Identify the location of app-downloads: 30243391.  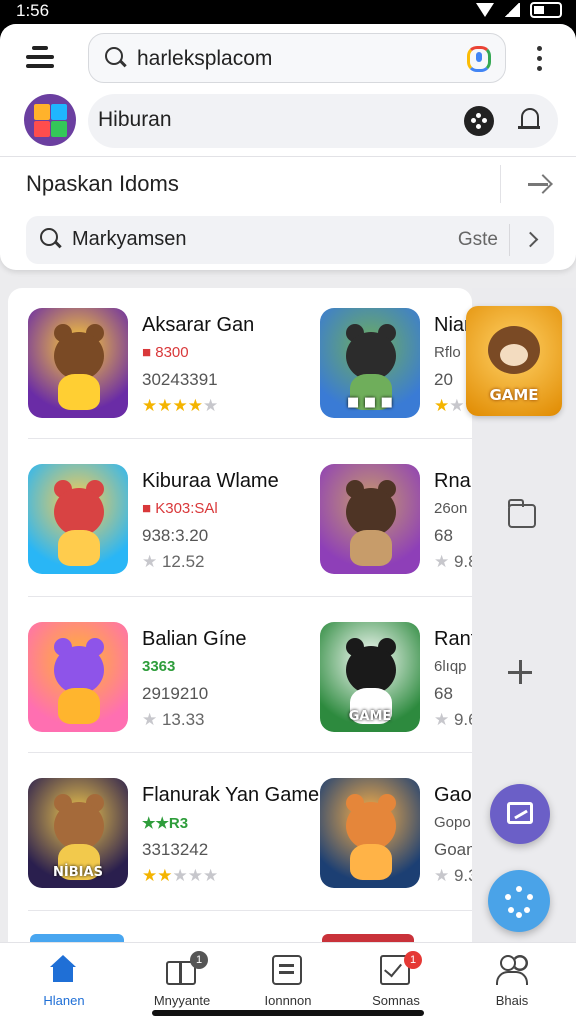
(180, 379).